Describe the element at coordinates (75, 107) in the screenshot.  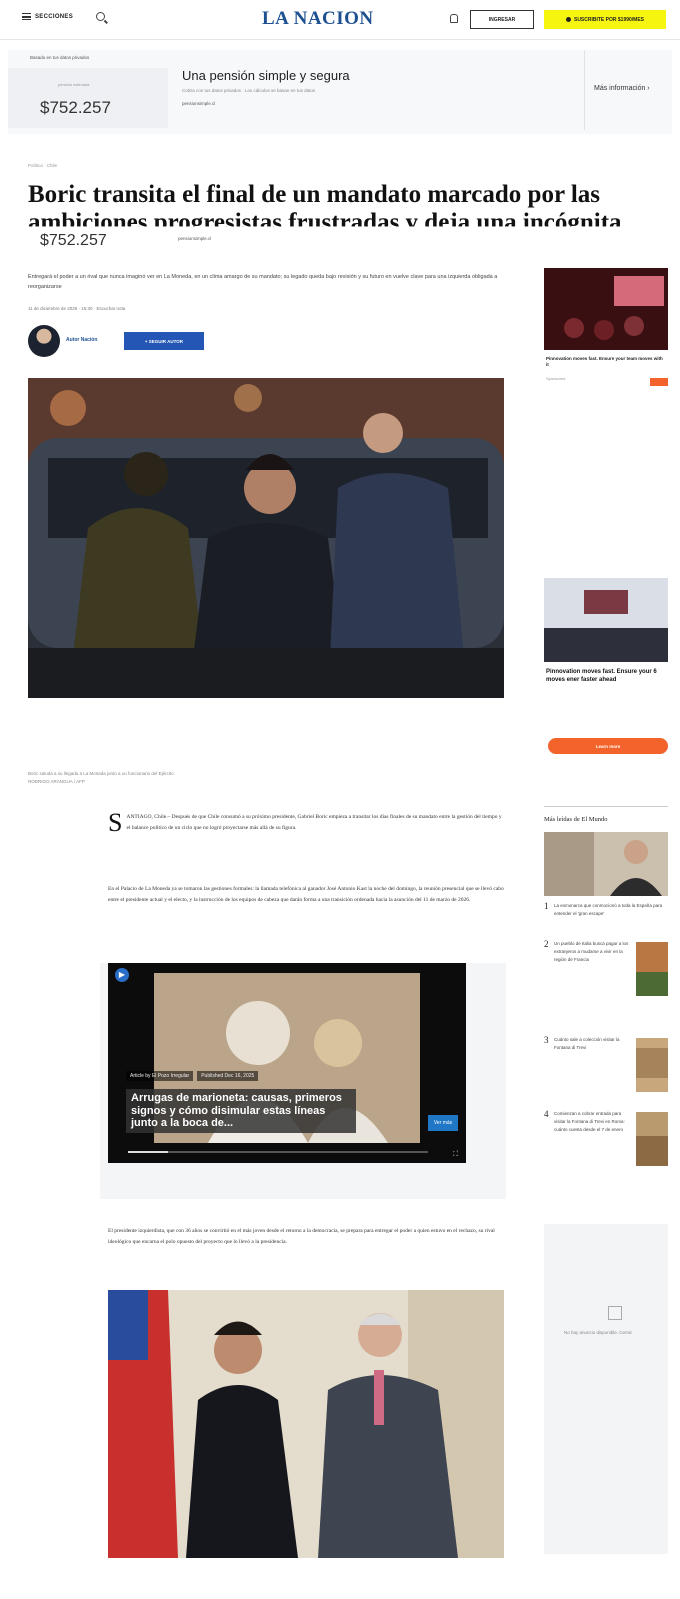
I see `ad-price: $752.257` at that location.